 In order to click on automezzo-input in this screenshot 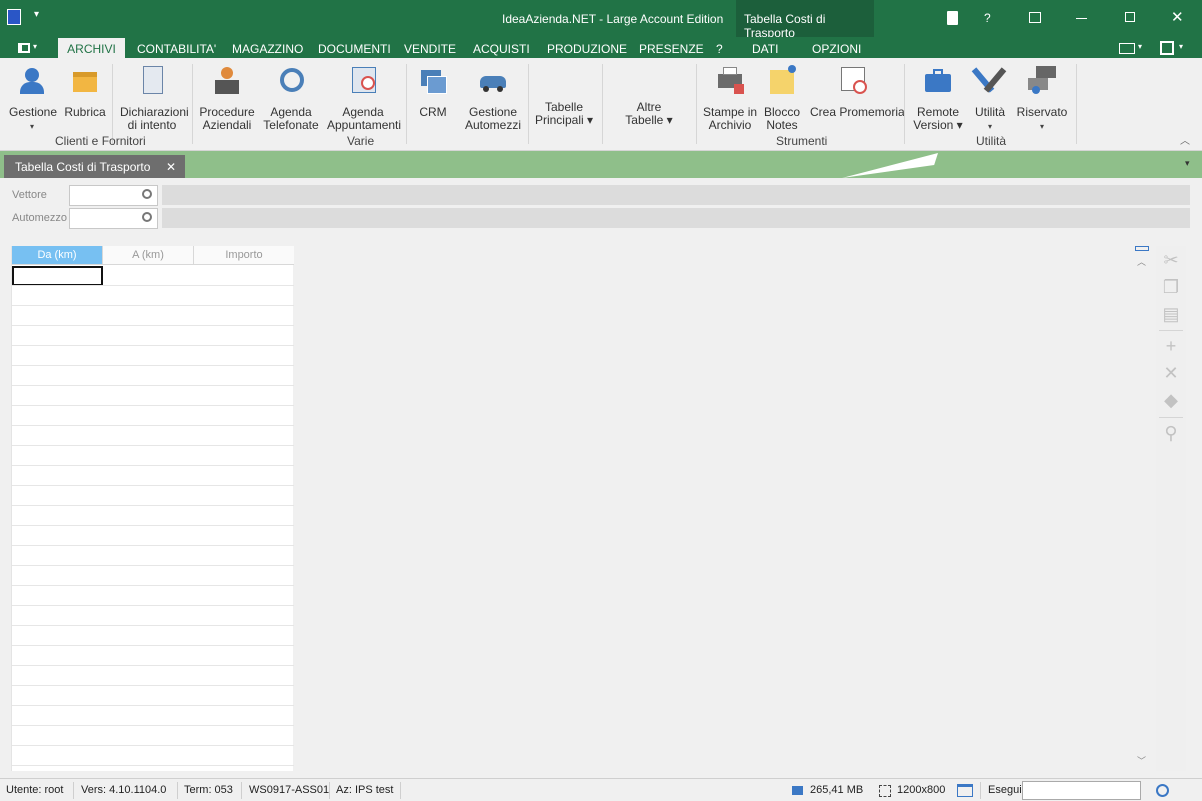, I will do `click(113, 218)`.